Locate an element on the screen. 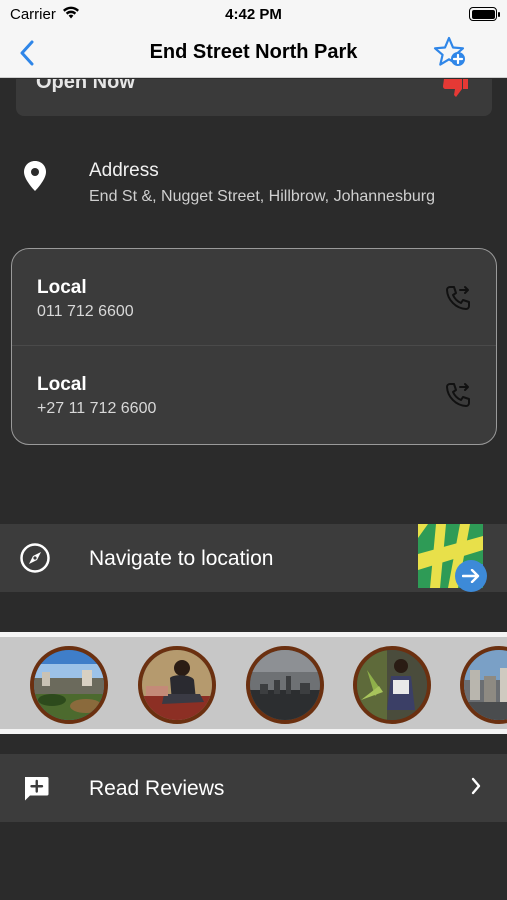 This screenshot has width=507, height=900. phone-row: Local 011 712 6600 is located at coordinates (254, 297).